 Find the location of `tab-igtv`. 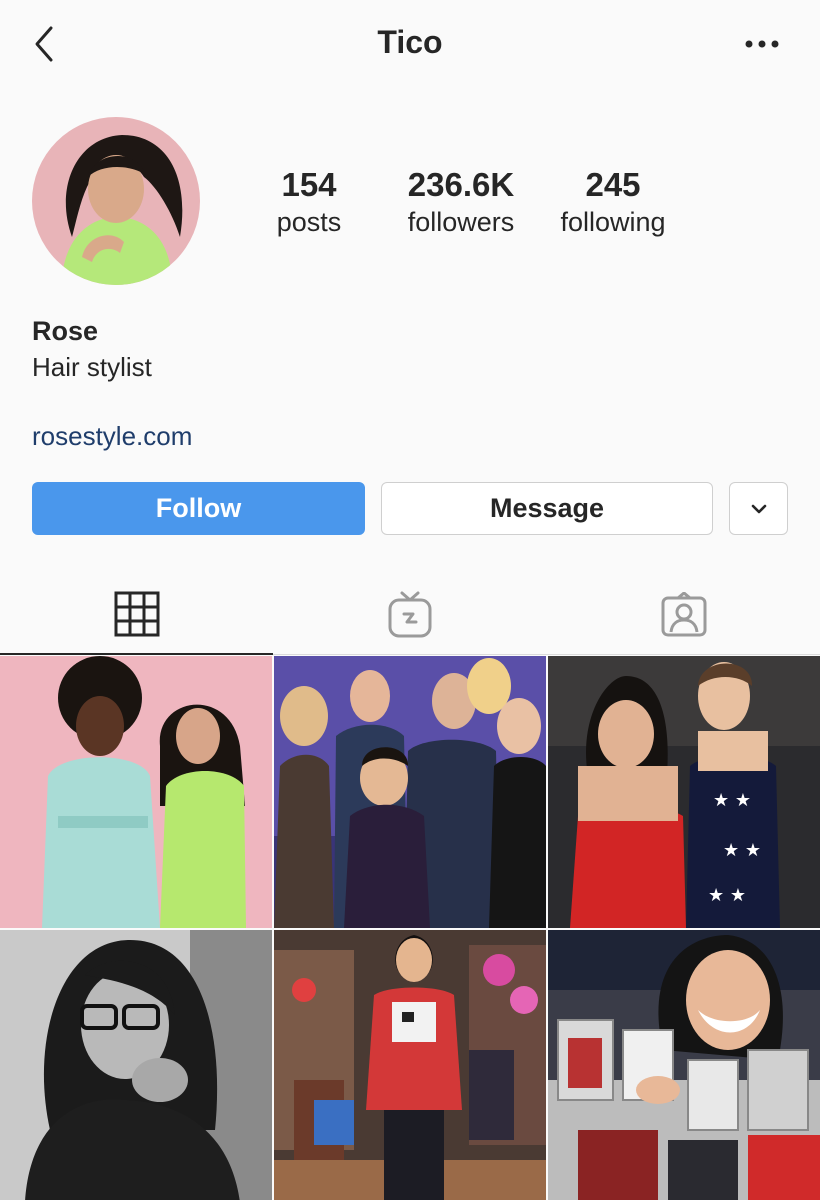

tab-igtv is located at coordinates (409, 615).